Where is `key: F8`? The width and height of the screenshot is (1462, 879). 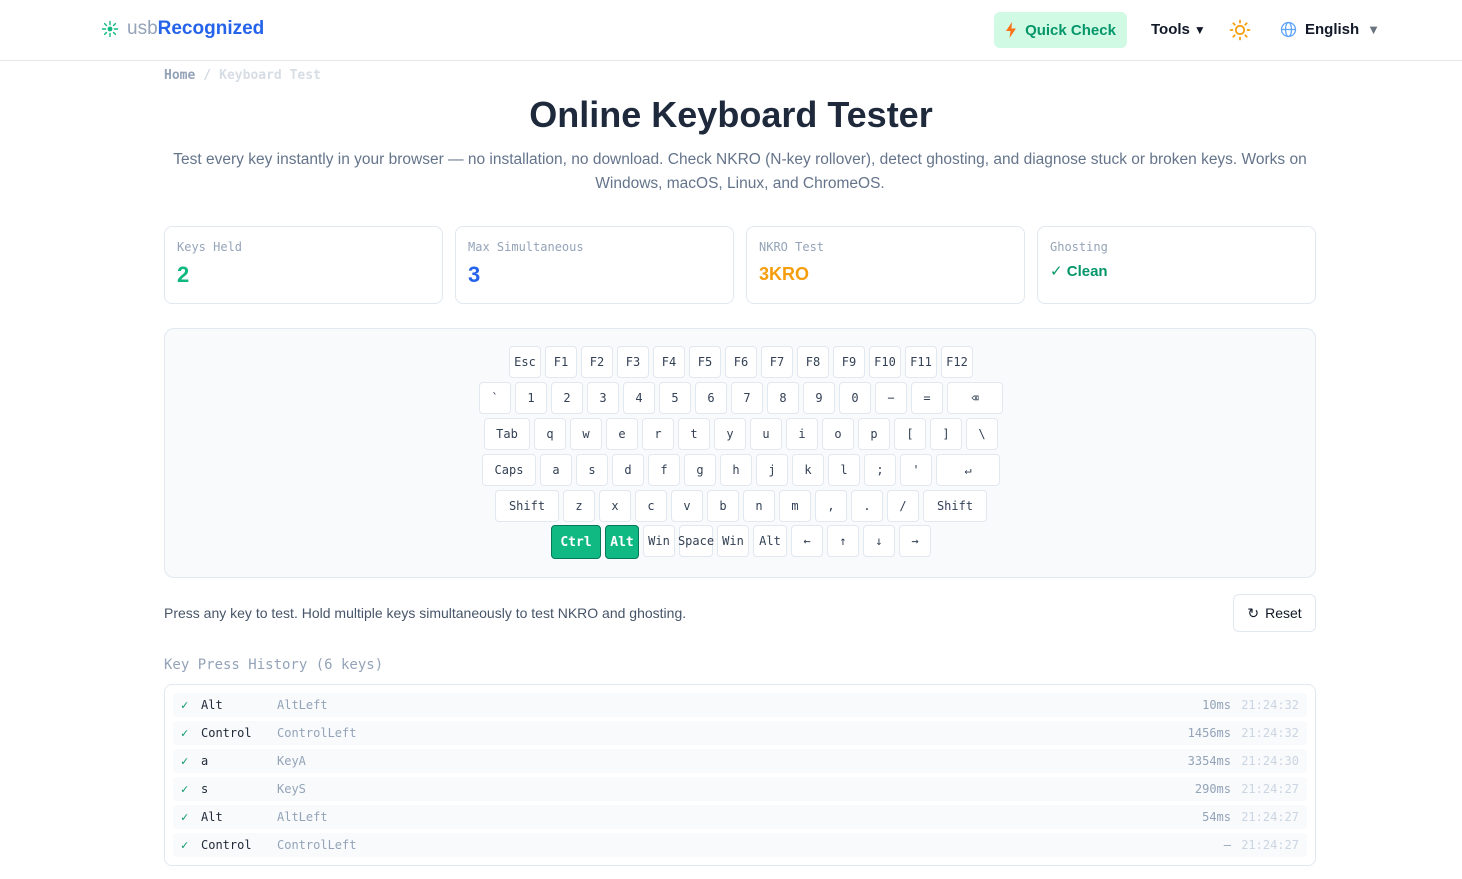 key: F8 is located at coordinates (813, 362).